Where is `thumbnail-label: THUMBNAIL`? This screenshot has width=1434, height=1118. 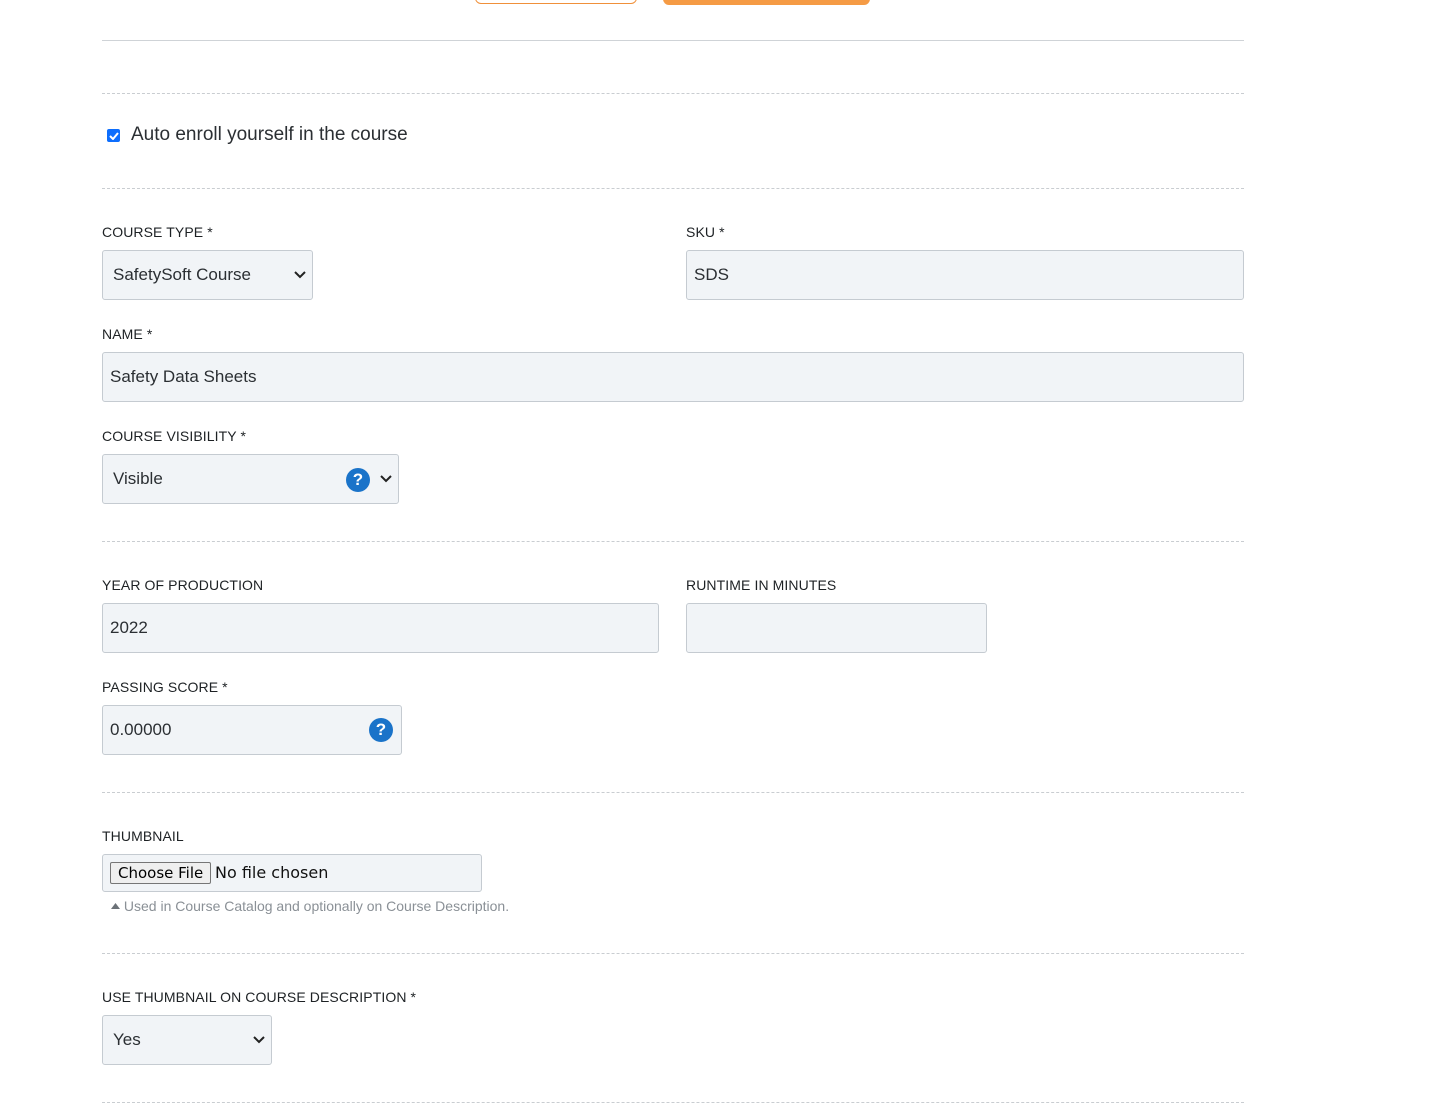 thumbnail-label: THUMBNAIL is located at coordinates (143, 836).